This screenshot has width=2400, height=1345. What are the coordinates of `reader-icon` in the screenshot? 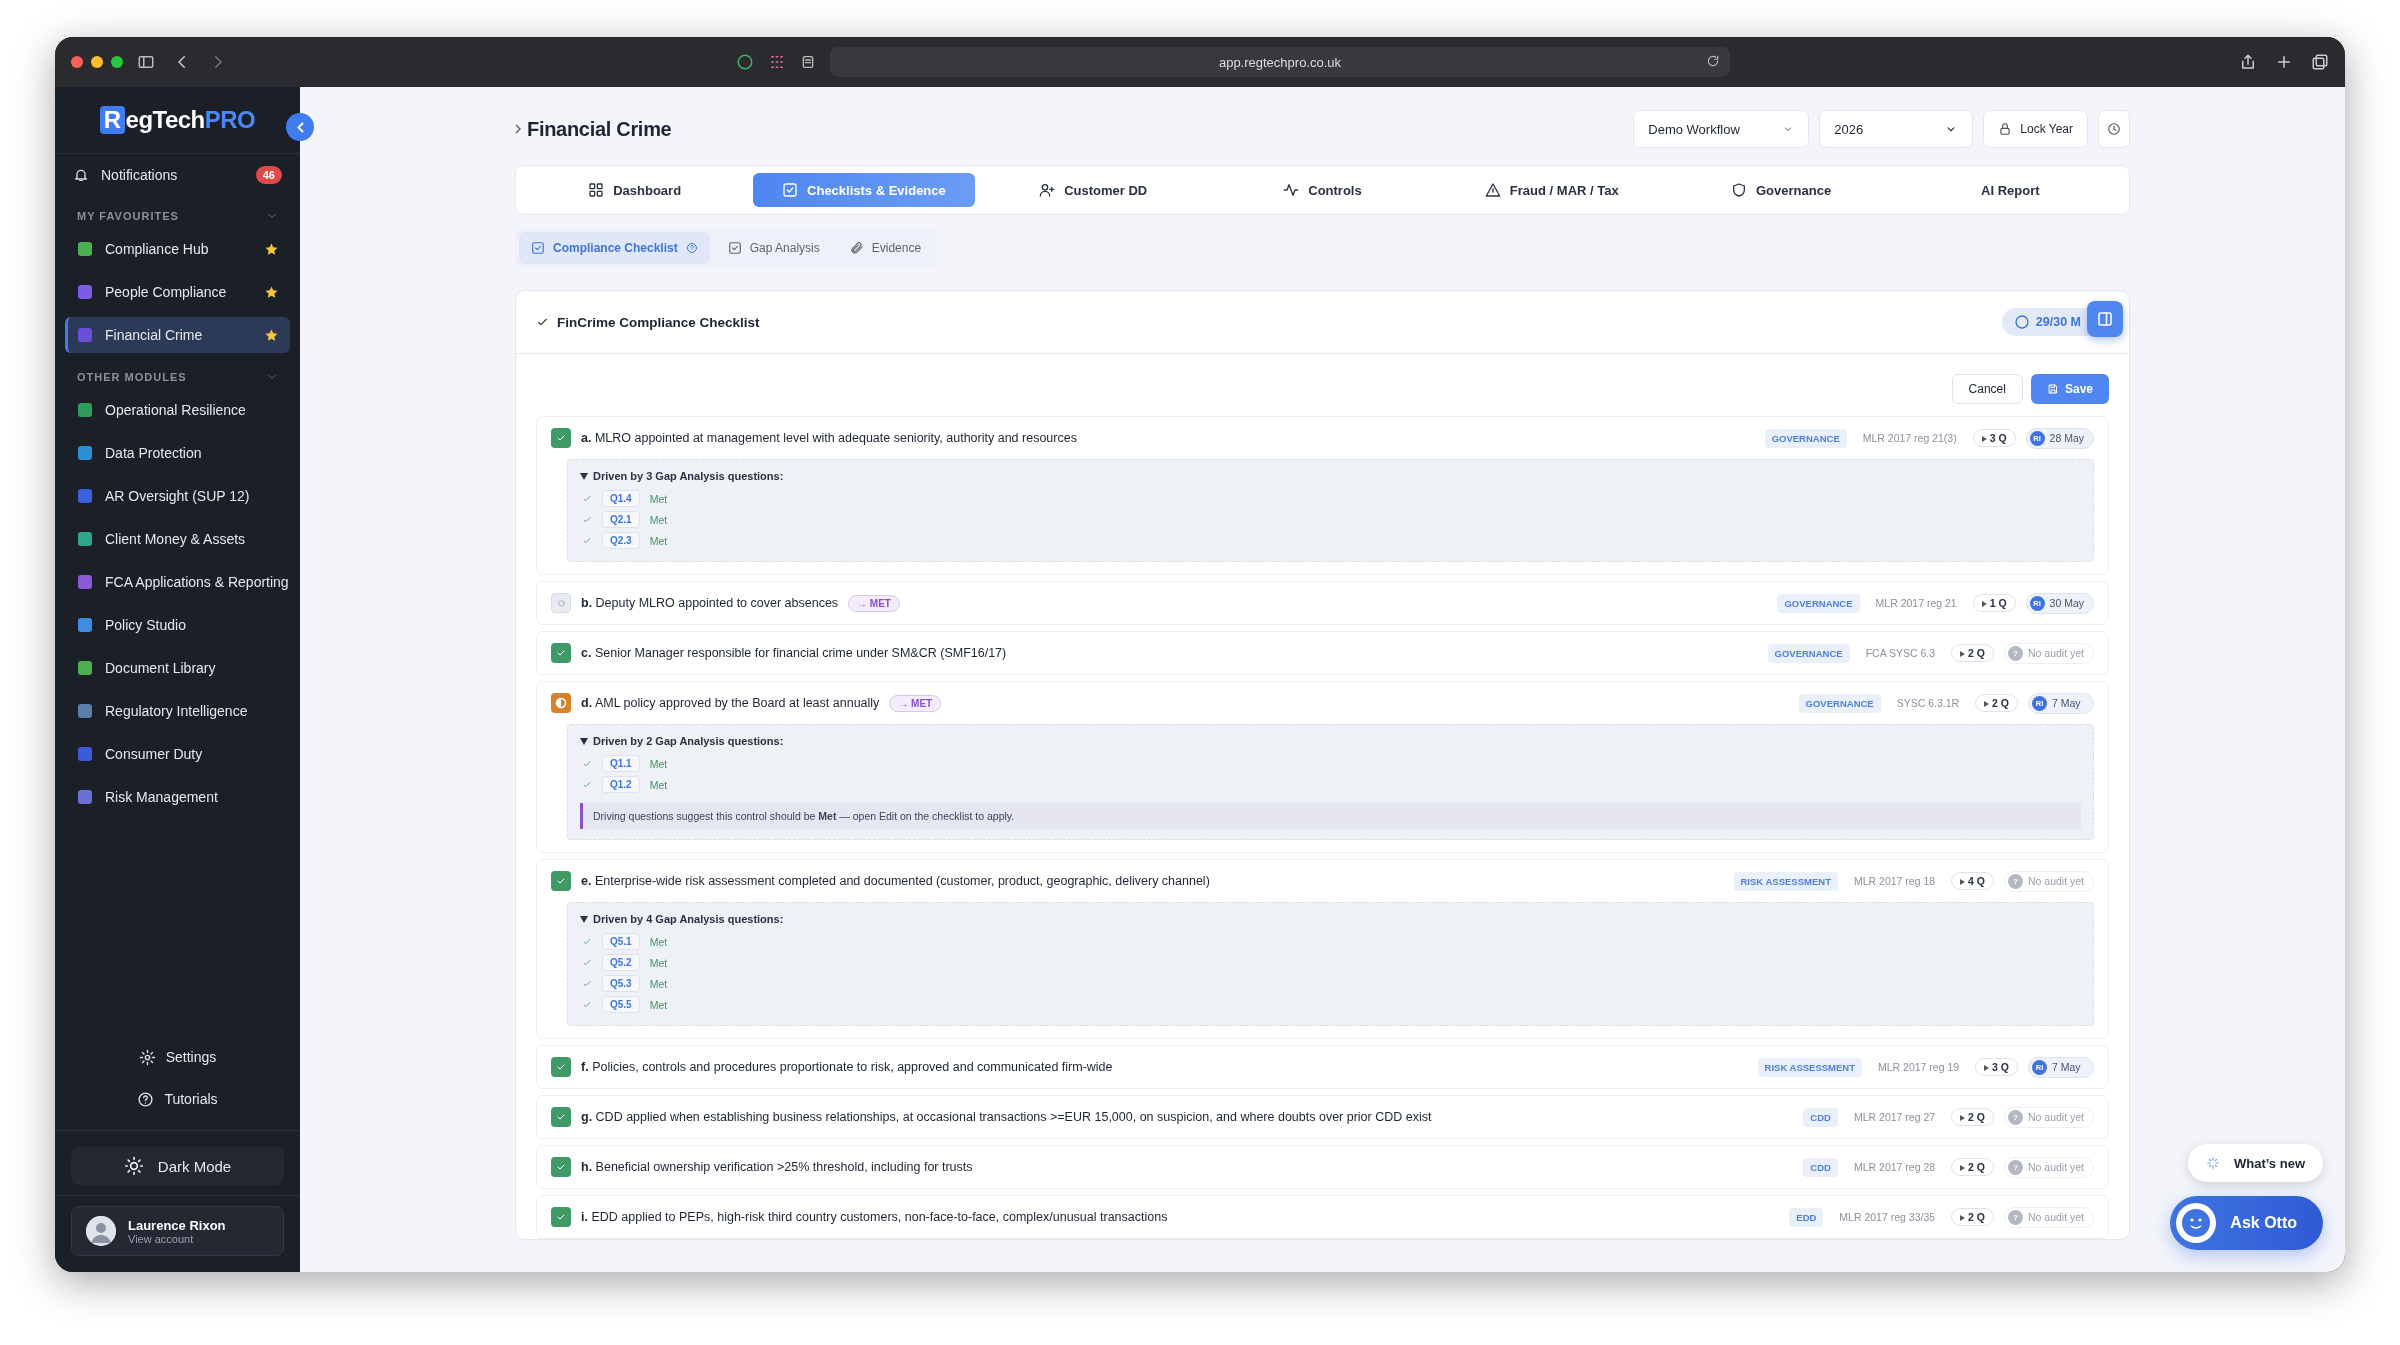 It's located at (808, 62).